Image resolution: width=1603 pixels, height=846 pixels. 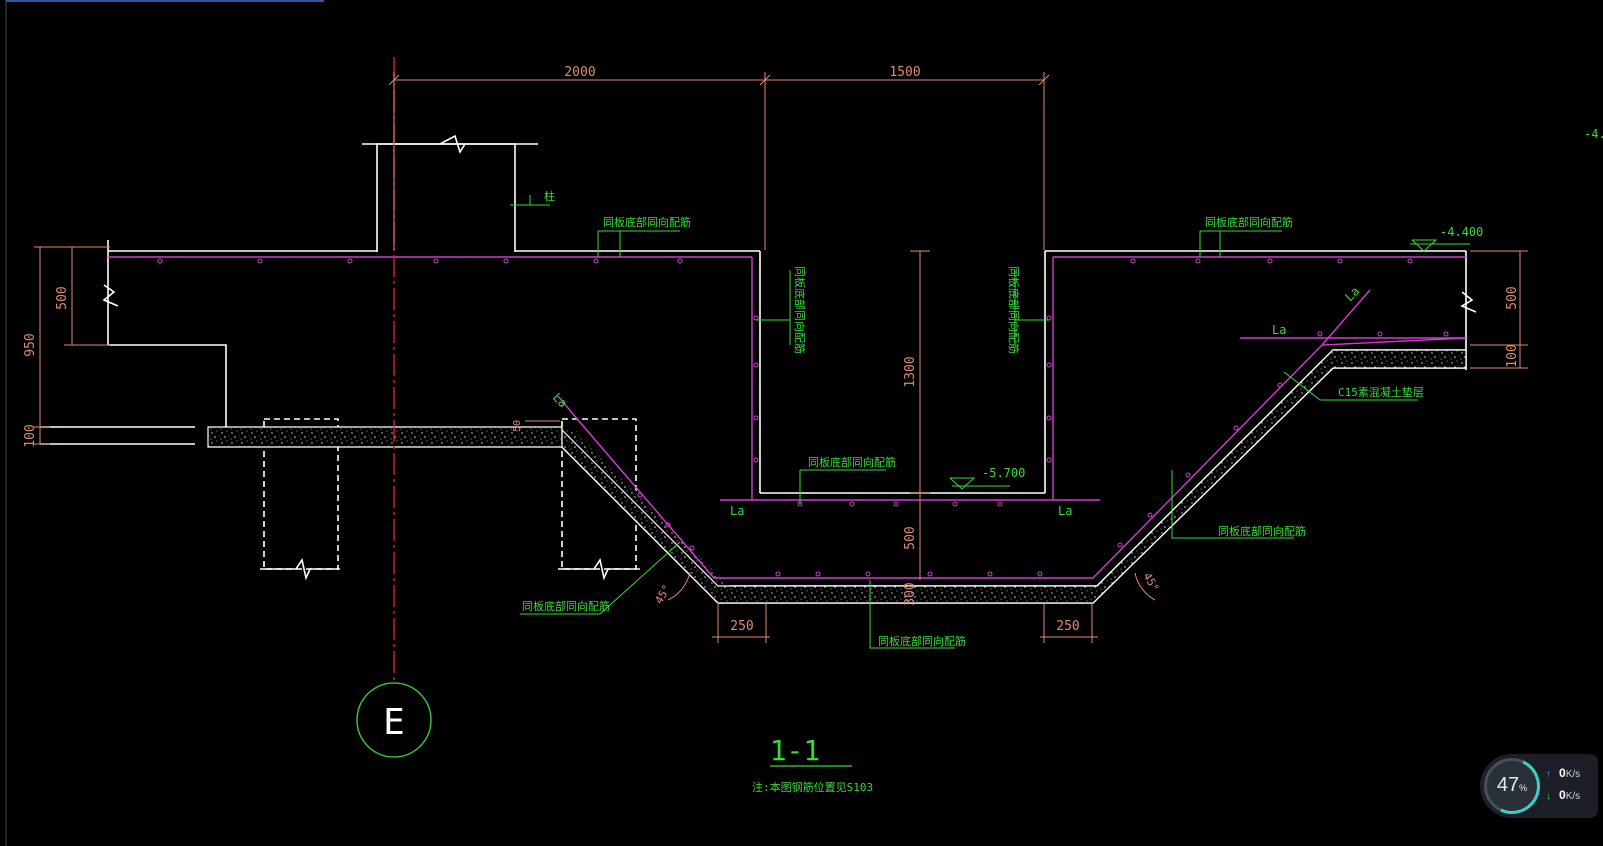 What do you see at coordinates (549, 196) in the screenshot?
I see `note-column: 柱` at bounding box center [549, 196].